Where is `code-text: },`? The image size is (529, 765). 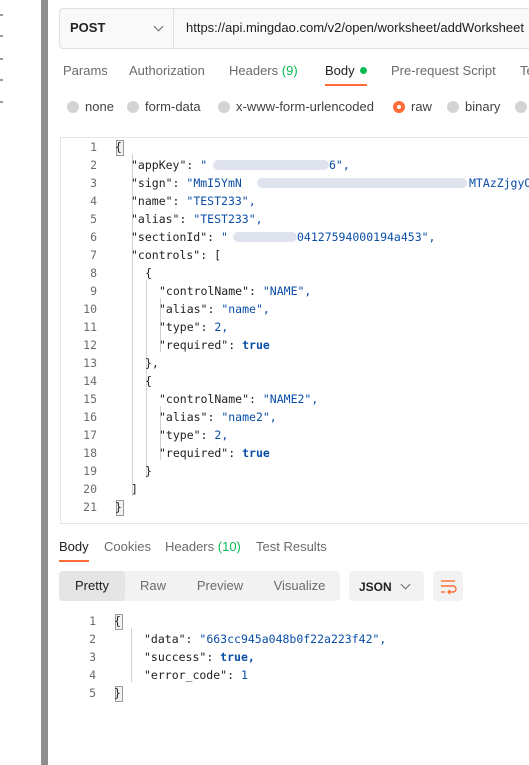 code-text: }, is located at coordinates (152, 363).